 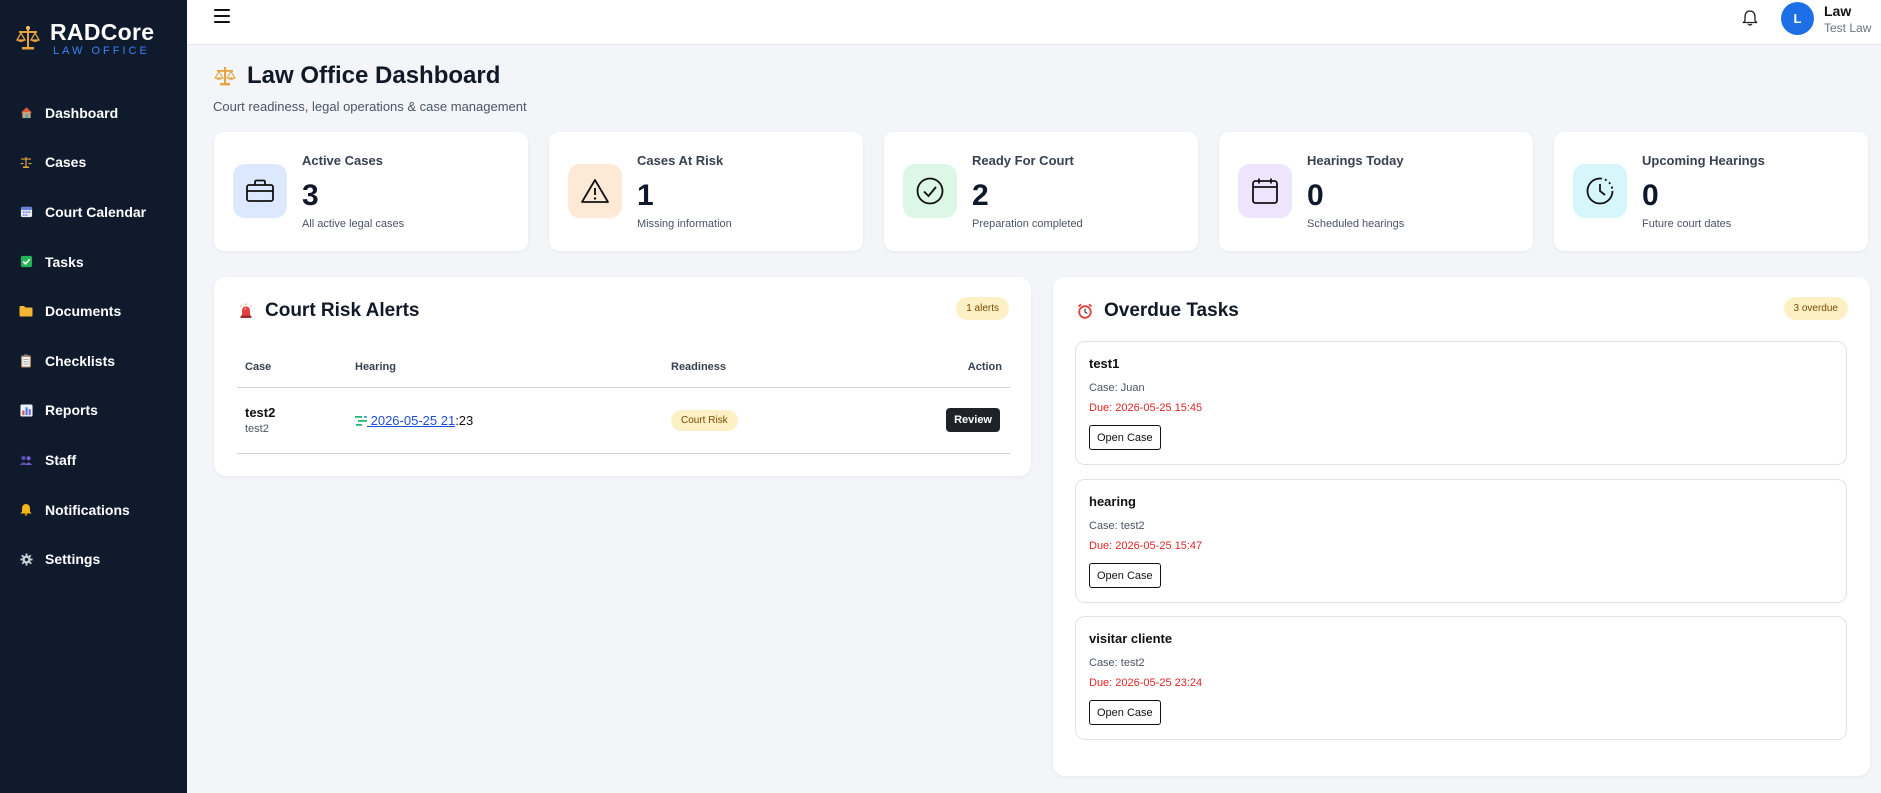 I want to click on sidebar-item-cases: Cases, so click(x=93, y=163).